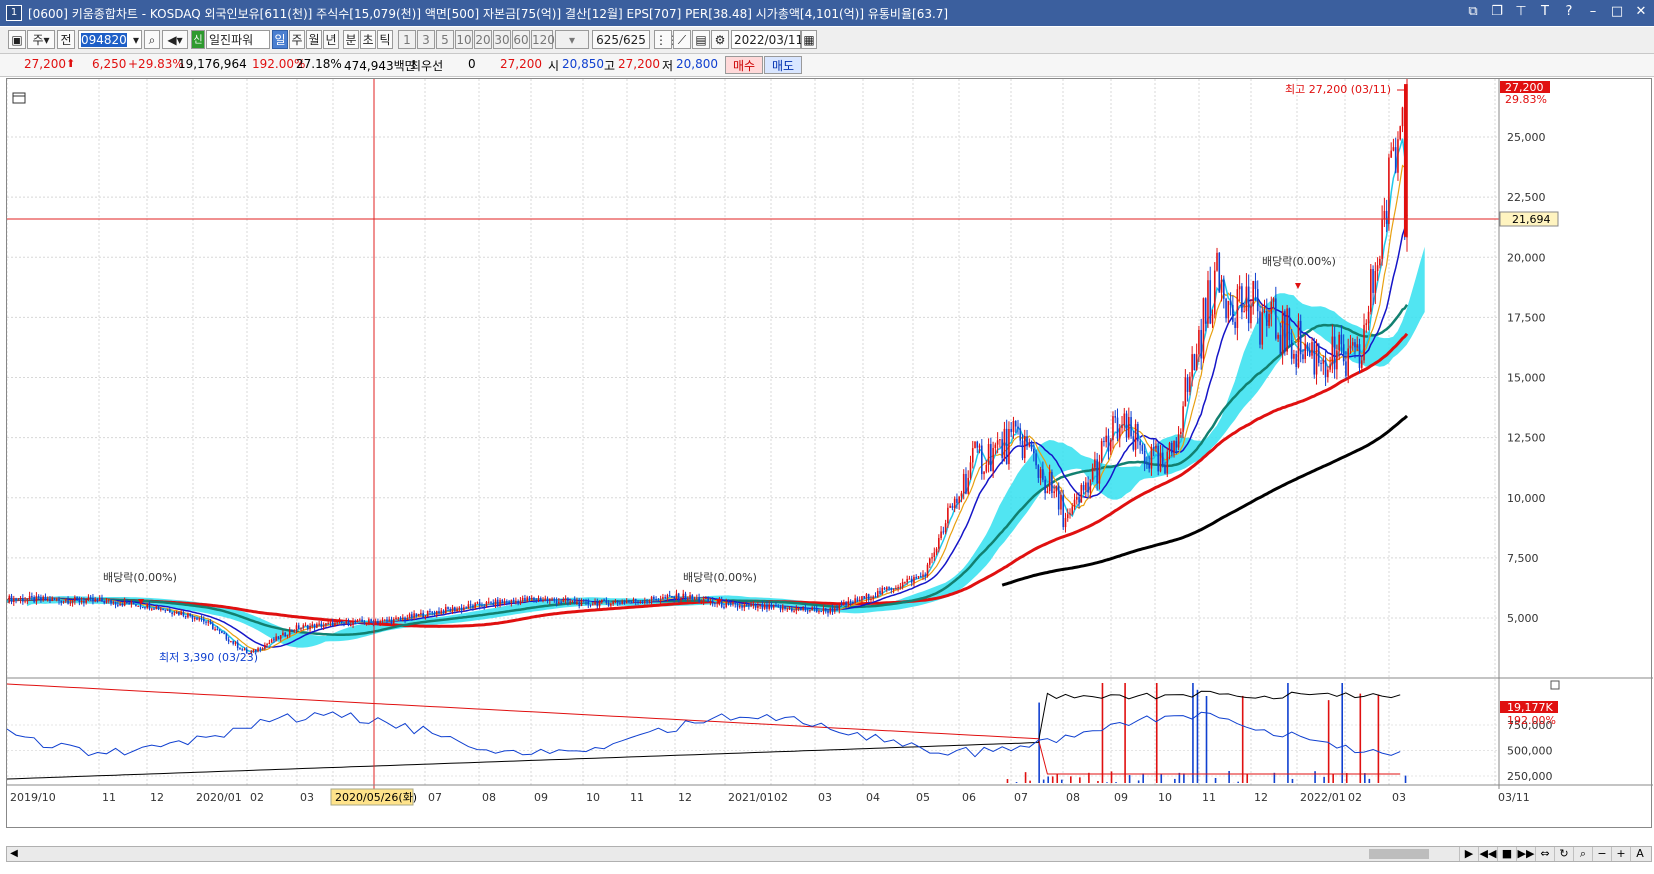  What do you see at coordinates (1506, 854) in the screenshot?
I see `stop-icon: ■` at bounding box center [1506, 854].